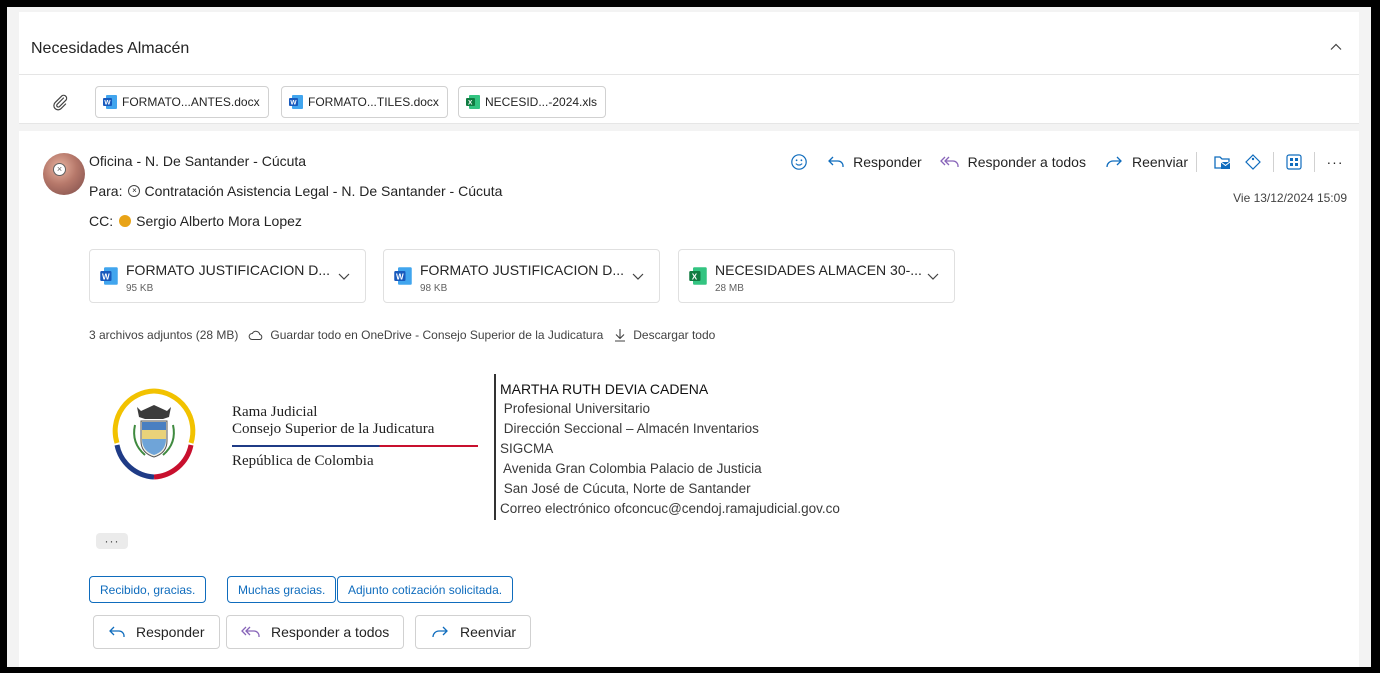 This screenshot has height=673, width=1380. What do you see at coordinates (191, 102) in the screenshot?
I see `chip-label: FORMATO...ANTES.docx` at bounding box center [191, 102].